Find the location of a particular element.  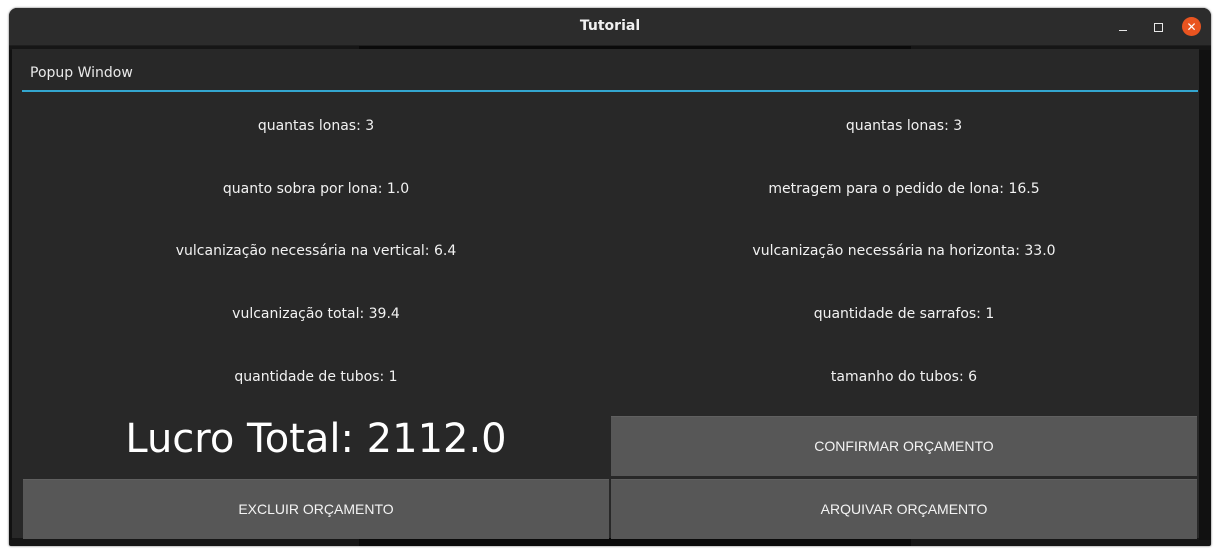

info-label: metragem para o pedido de lona: 16.5 is located at coordinates (904, 189).